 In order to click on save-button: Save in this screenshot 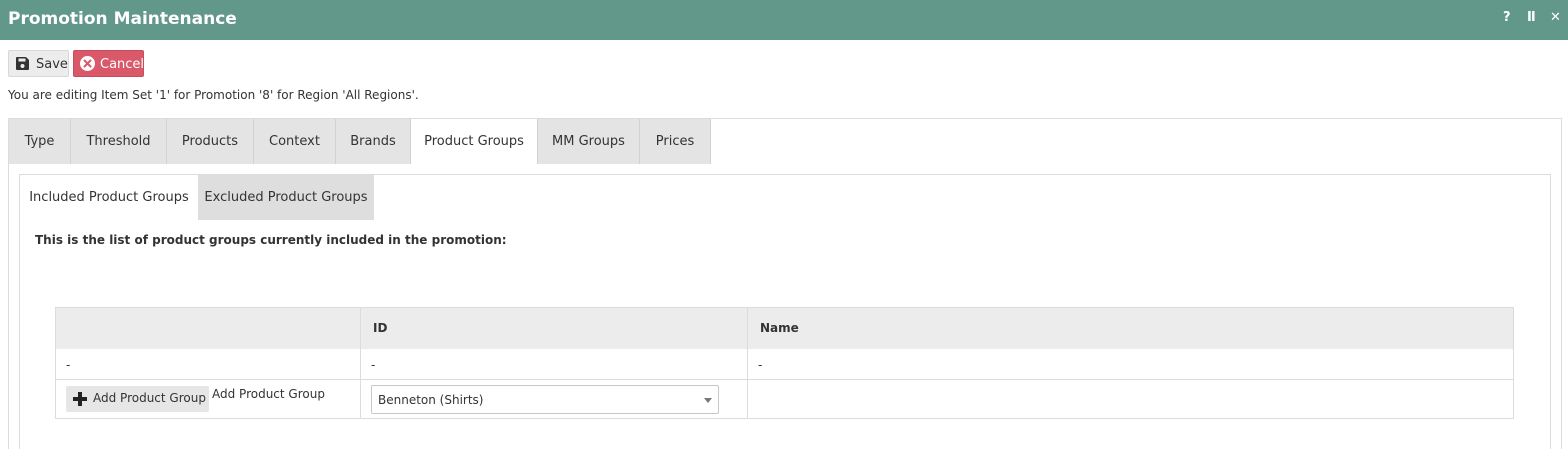, I will do `click(38, 63)`.